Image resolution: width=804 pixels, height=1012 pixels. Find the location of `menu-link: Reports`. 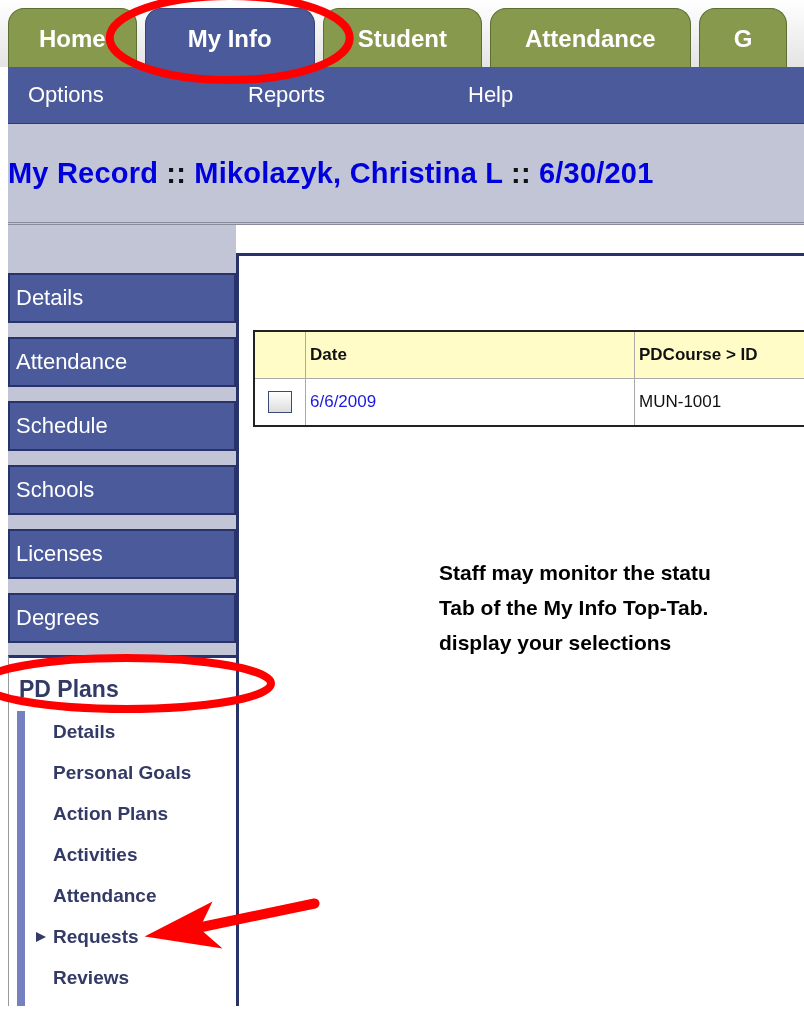

menu-link: Reports is located at coordinates (358, 95).